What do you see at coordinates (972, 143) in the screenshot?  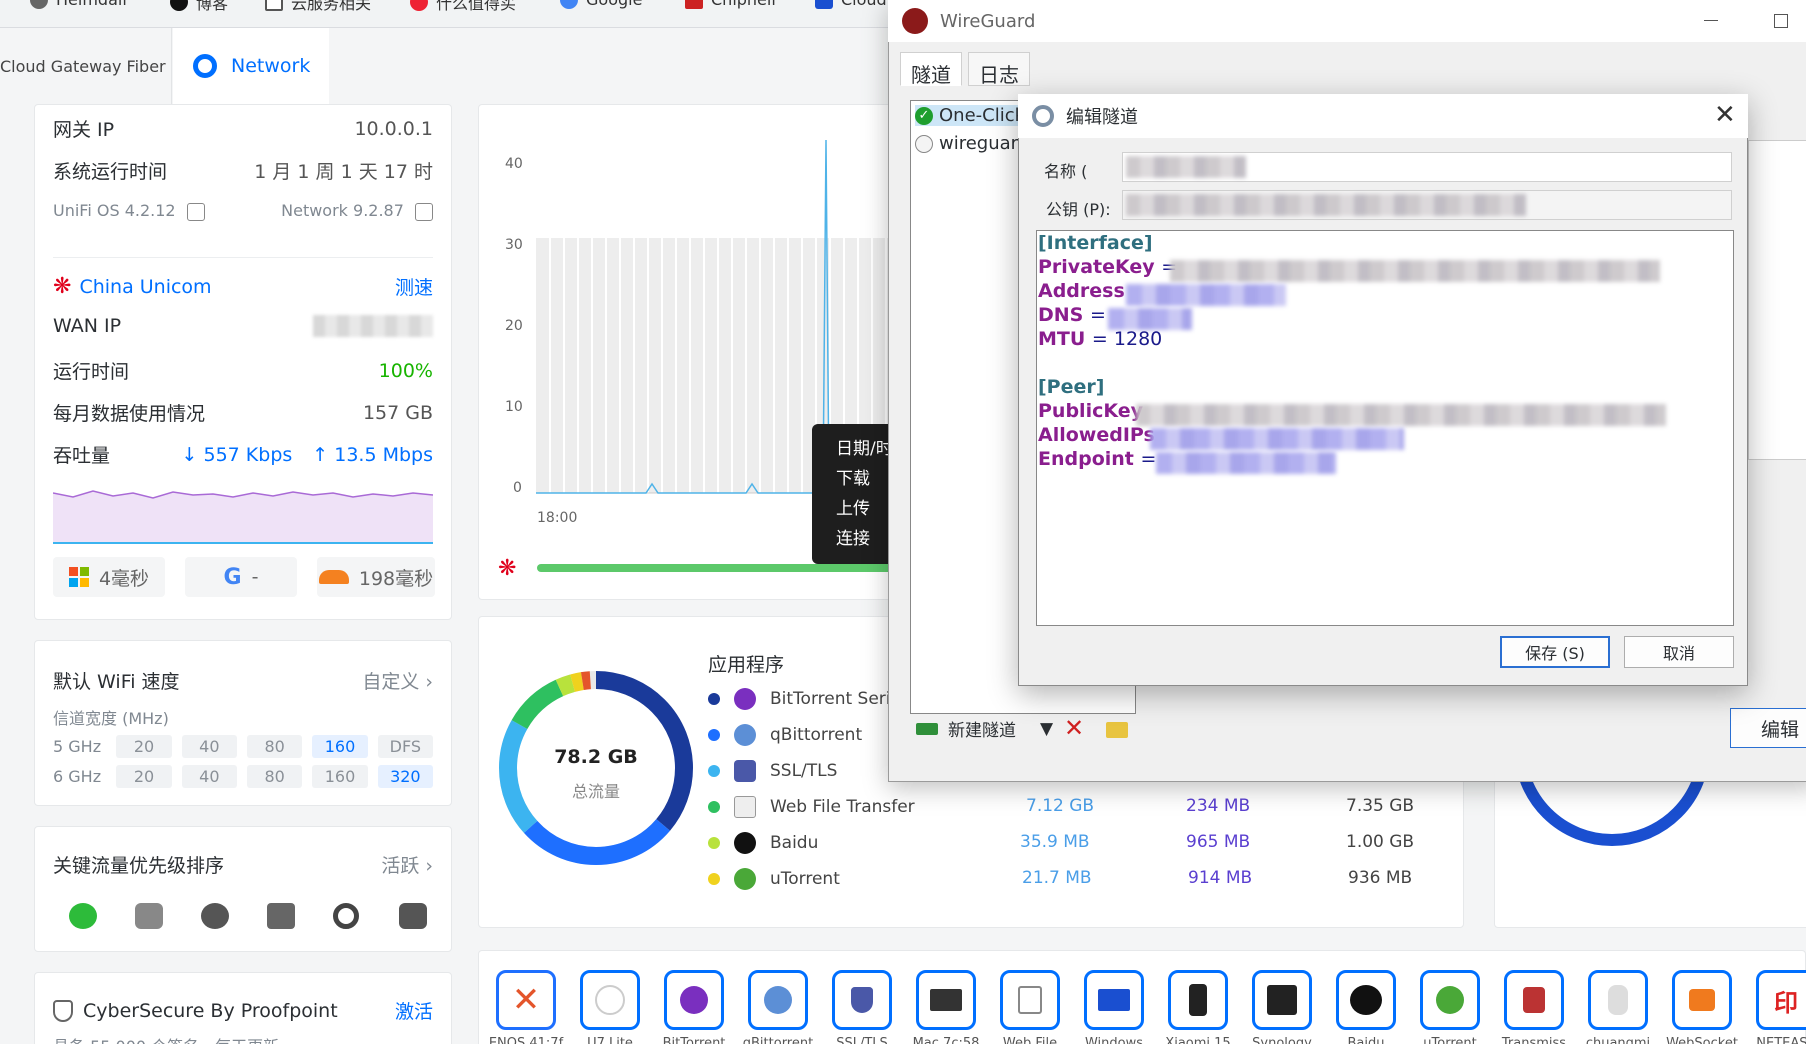 I see `tunnel-item-wireguard: wireguard` at bounding box center [972, 143].